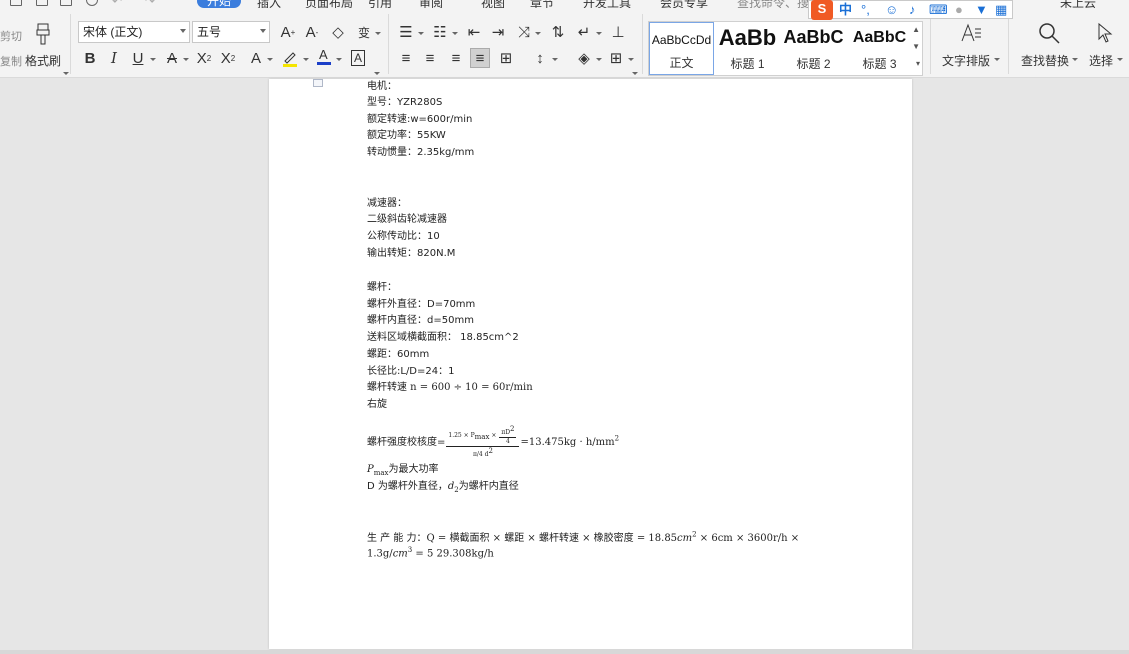 Image resolution: width=1129 pixels, height=654 pixels. What do you see at coordinates (318, 83) in the screenshot?
I see `paragraph-handle-icon` at bounding box center [318, 83].